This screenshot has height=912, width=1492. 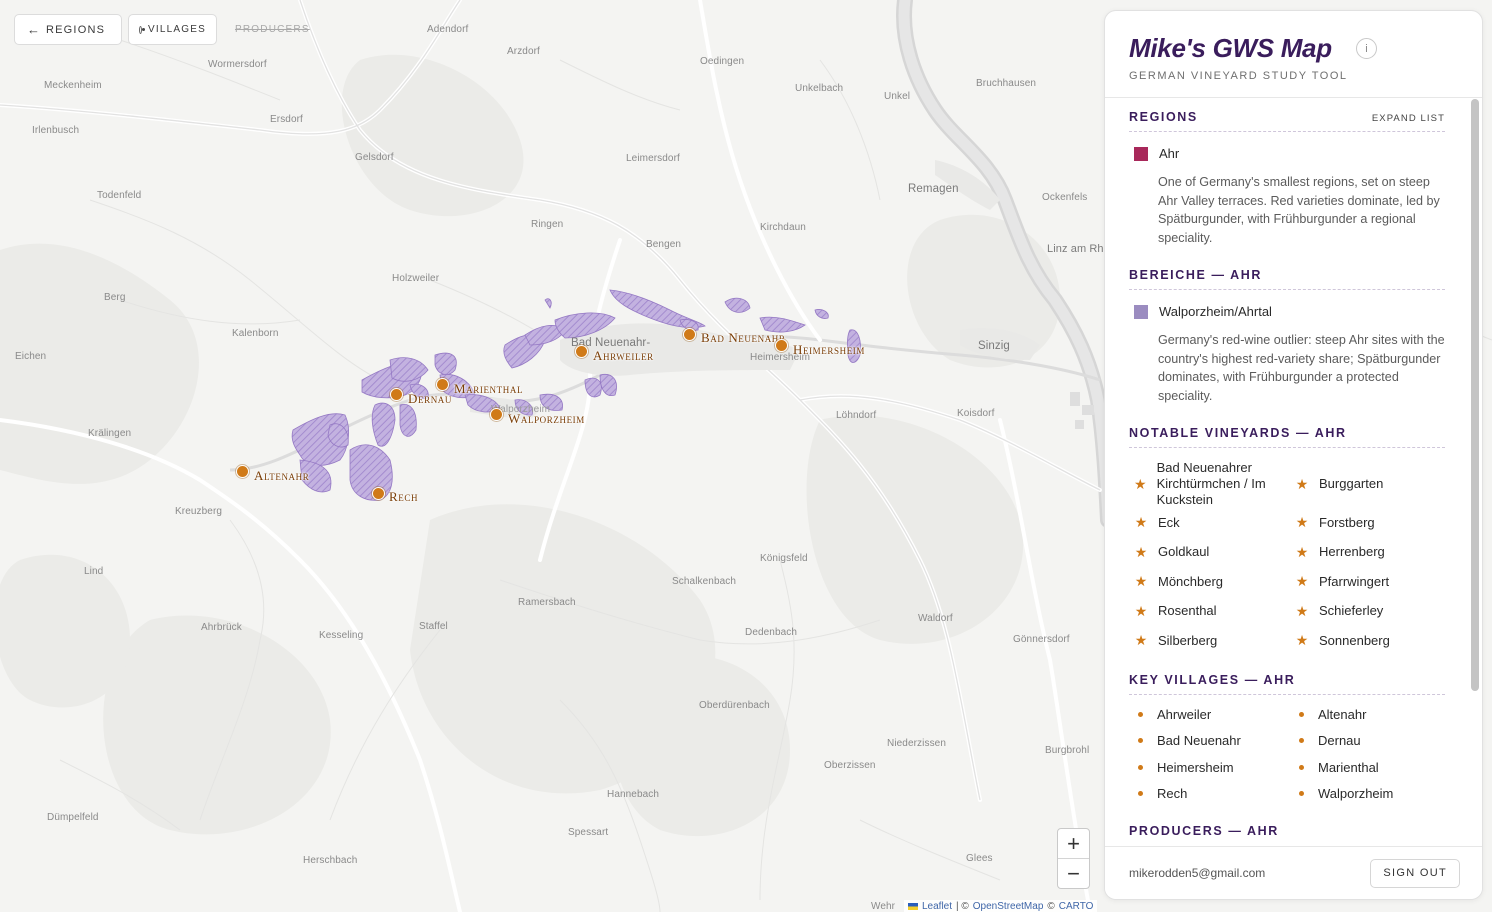 I want to click on osm-link: OpenStreetMap, so click(x=1008, y=906).